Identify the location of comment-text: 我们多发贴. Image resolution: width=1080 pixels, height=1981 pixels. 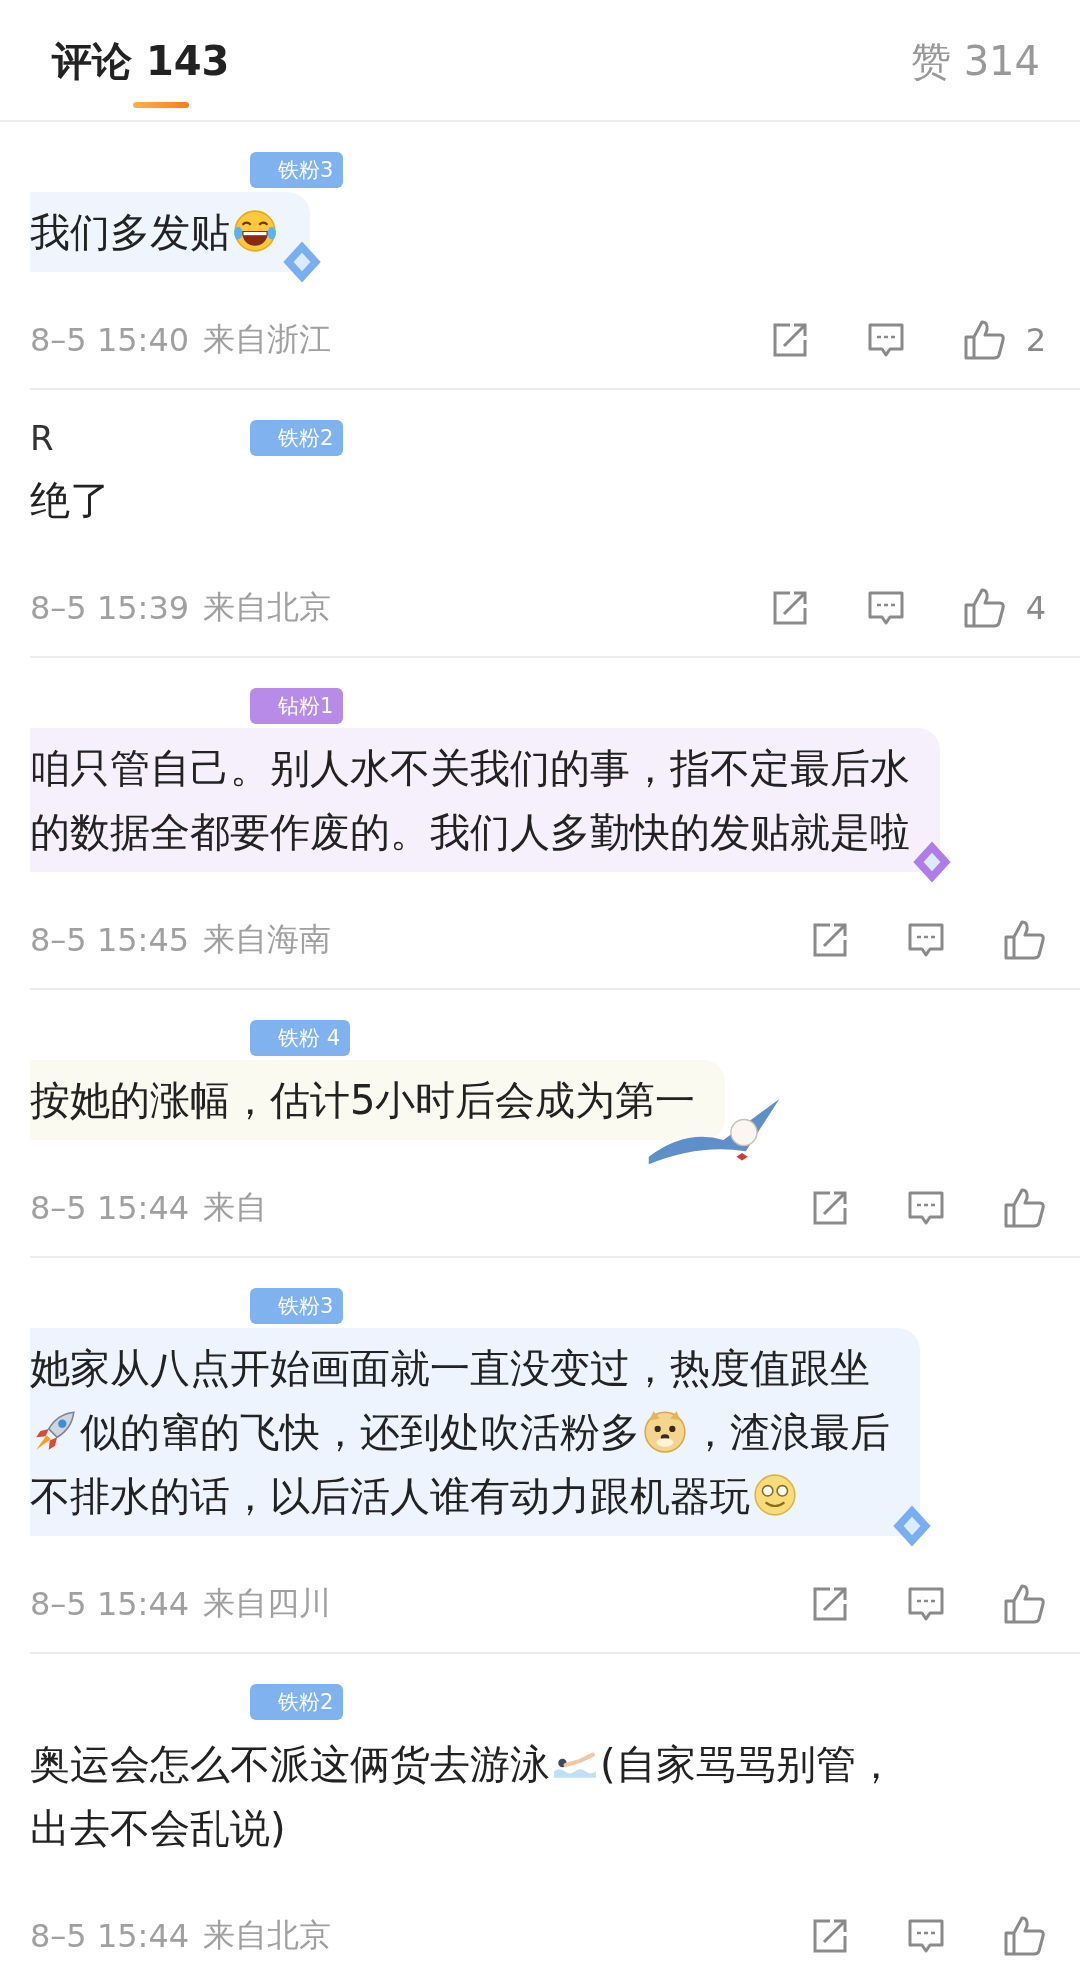
(130, 232).